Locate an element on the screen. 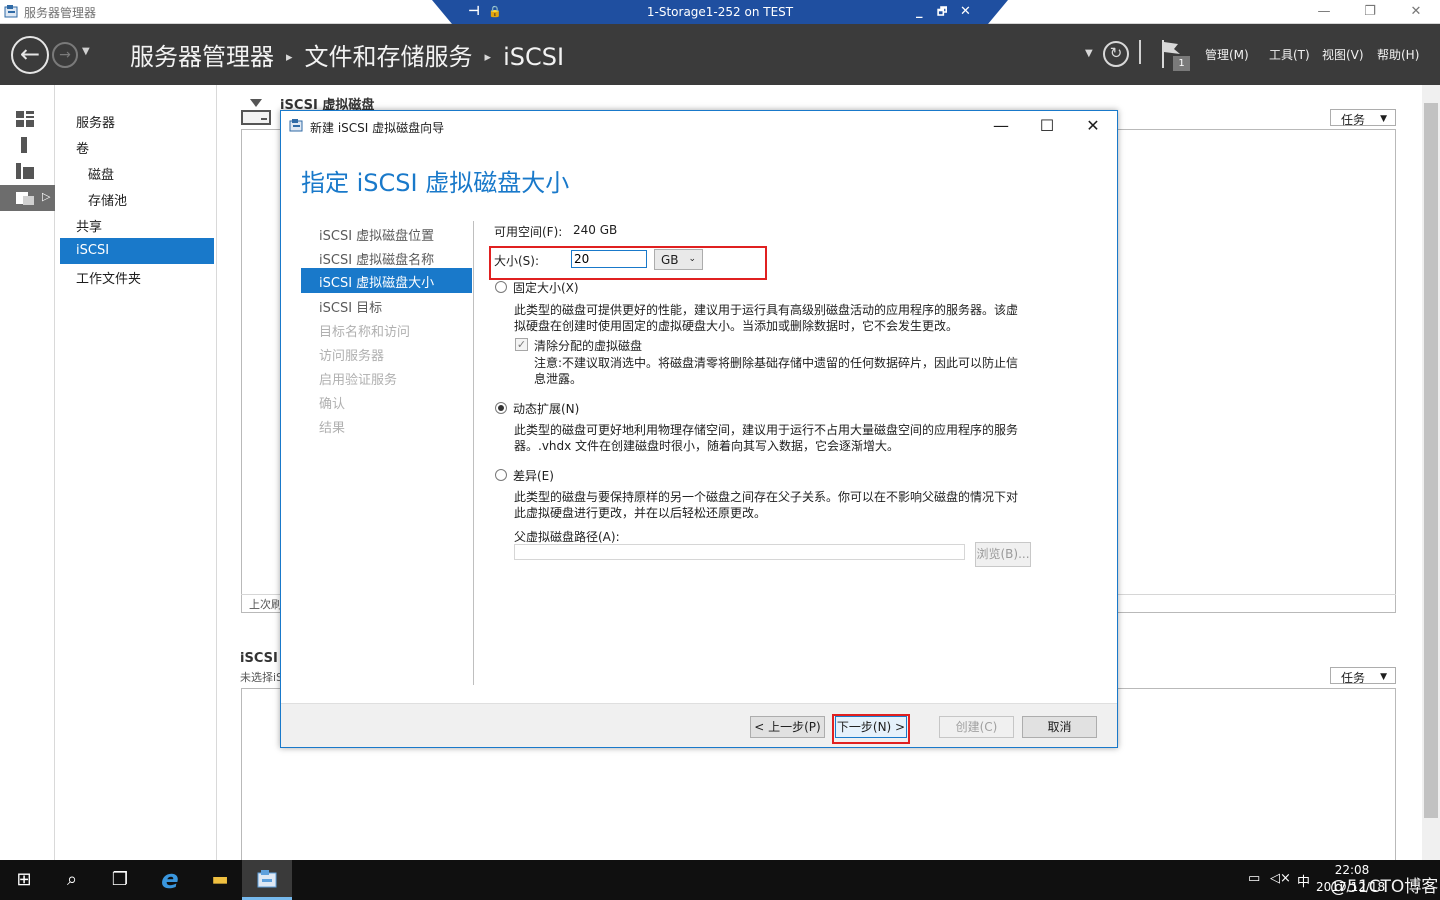 This screenshot has width=1440, height=900. dynamic-expand-label: 动态扩展(N) is located at coordinates (546, 408).